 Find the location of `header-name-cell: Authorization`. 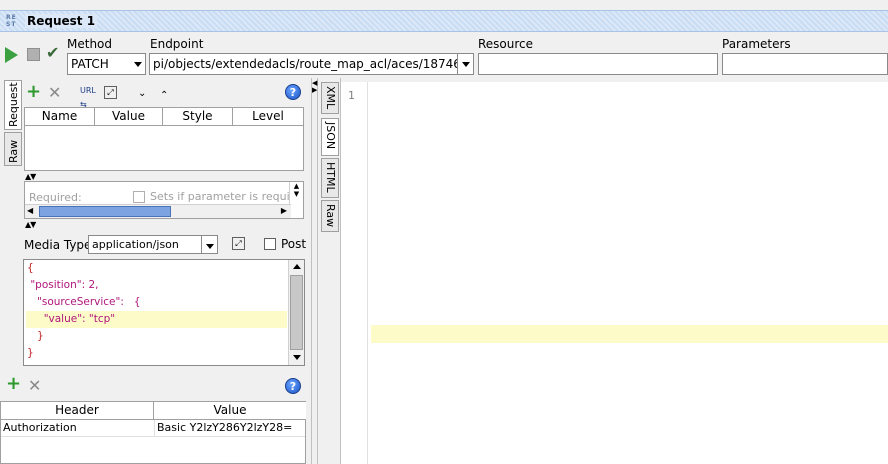

header-name-cell: Authorization is located at coordinates (40, 427).